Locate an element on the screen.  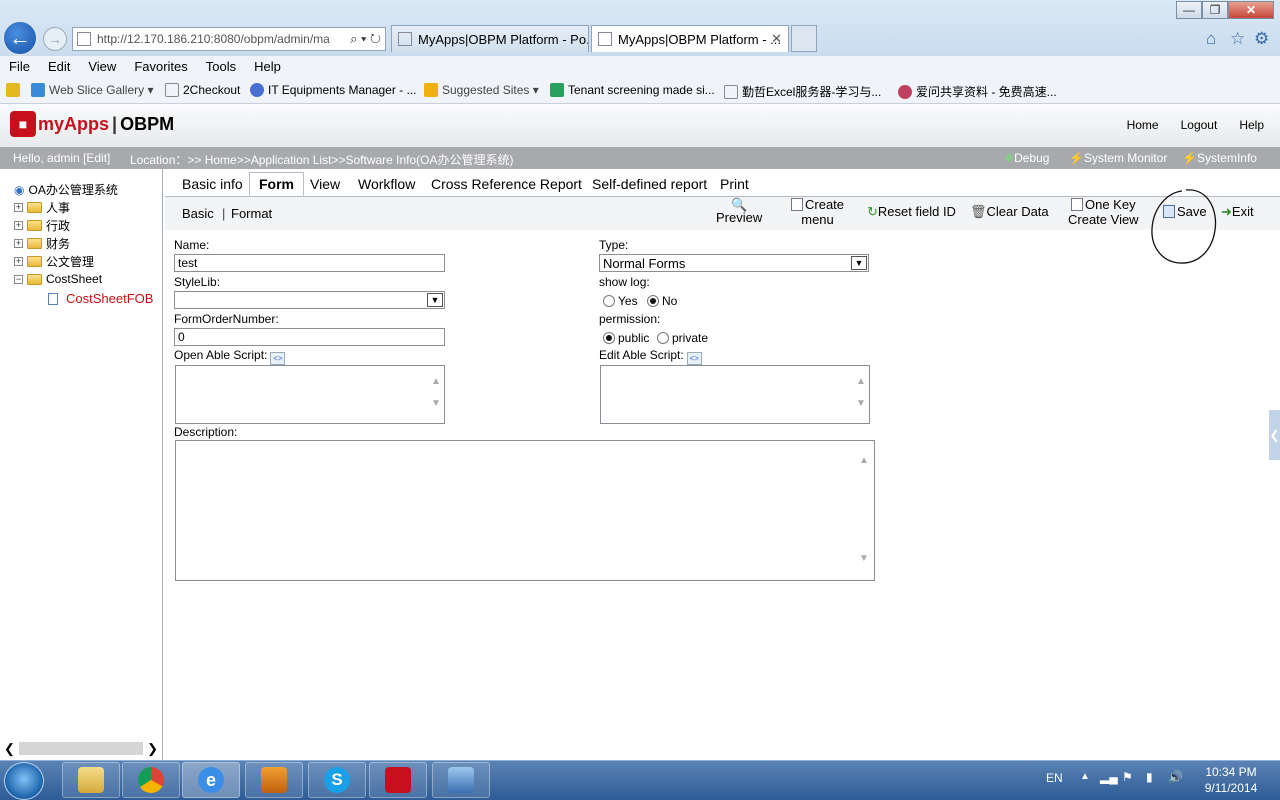
collapse-icon: − is located at coordinates (18, 278).